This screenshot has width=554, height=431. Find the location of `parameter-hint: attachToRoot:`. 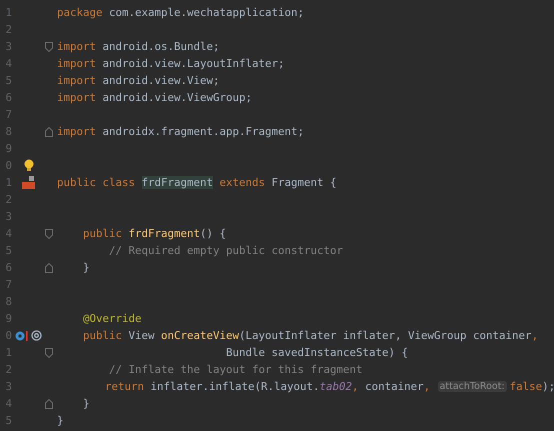

parameter-hint: attachToRoot: is located at coordinates (472, 386).